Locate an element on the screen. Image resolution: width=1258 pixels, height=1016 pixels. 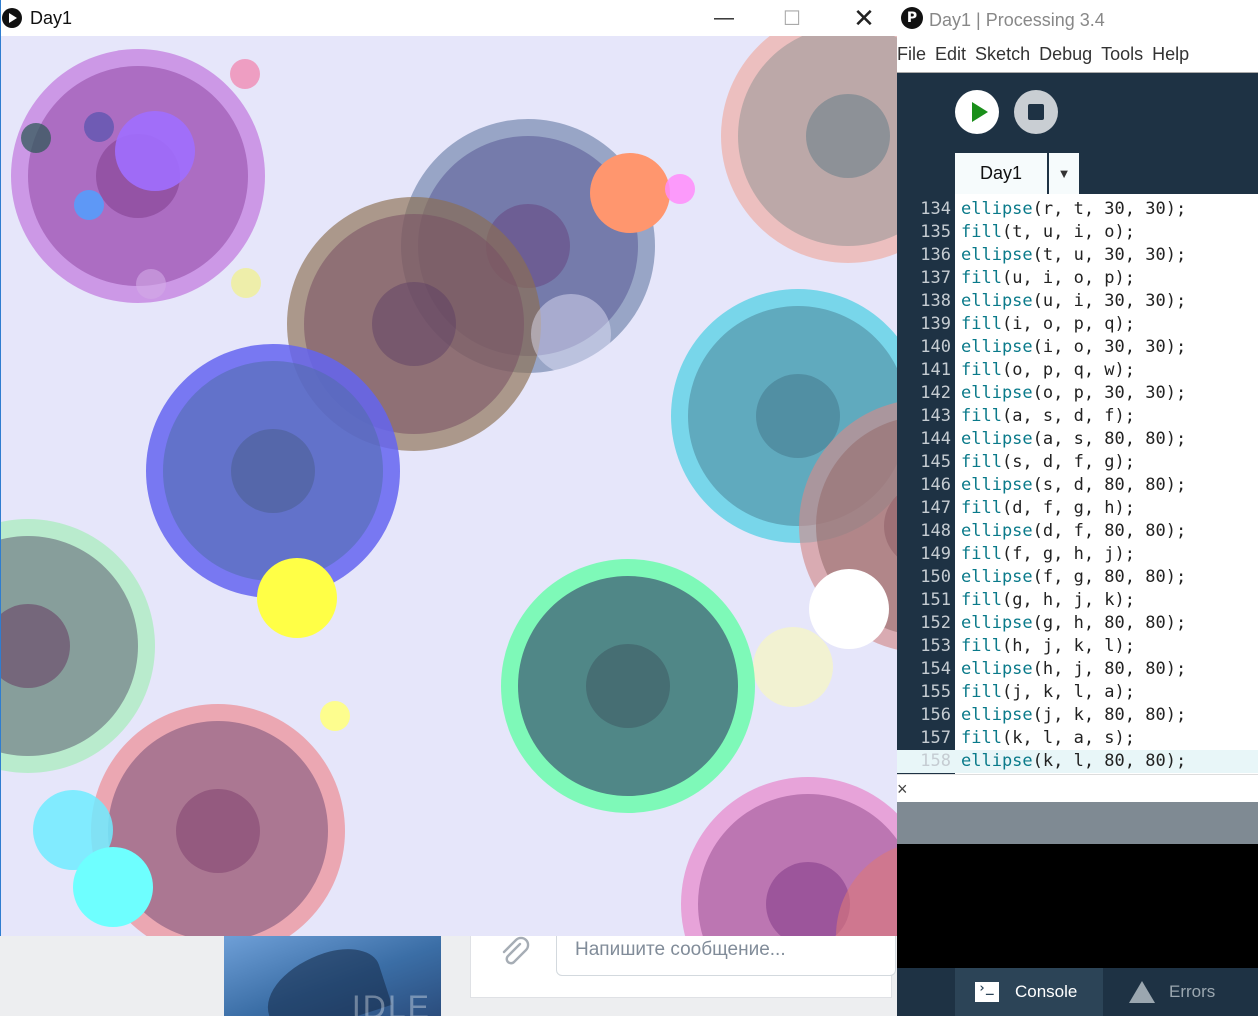
maximize-button: ☐ is located at coordinates (792, 18).